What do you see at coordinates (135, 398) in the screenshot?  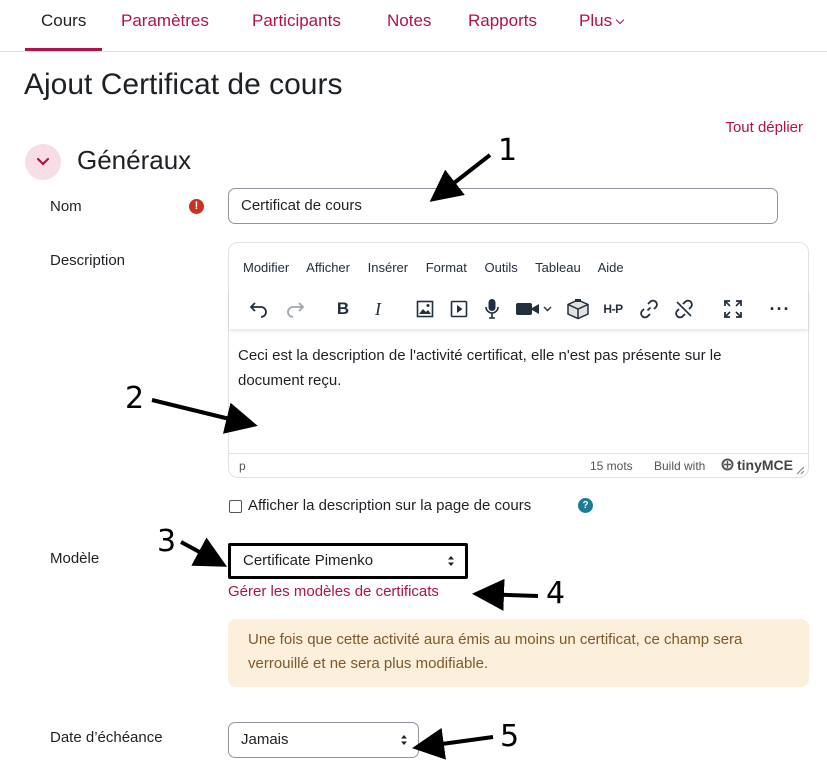 I see `annotation-number-2: 2` at bounding box center [135, 398].